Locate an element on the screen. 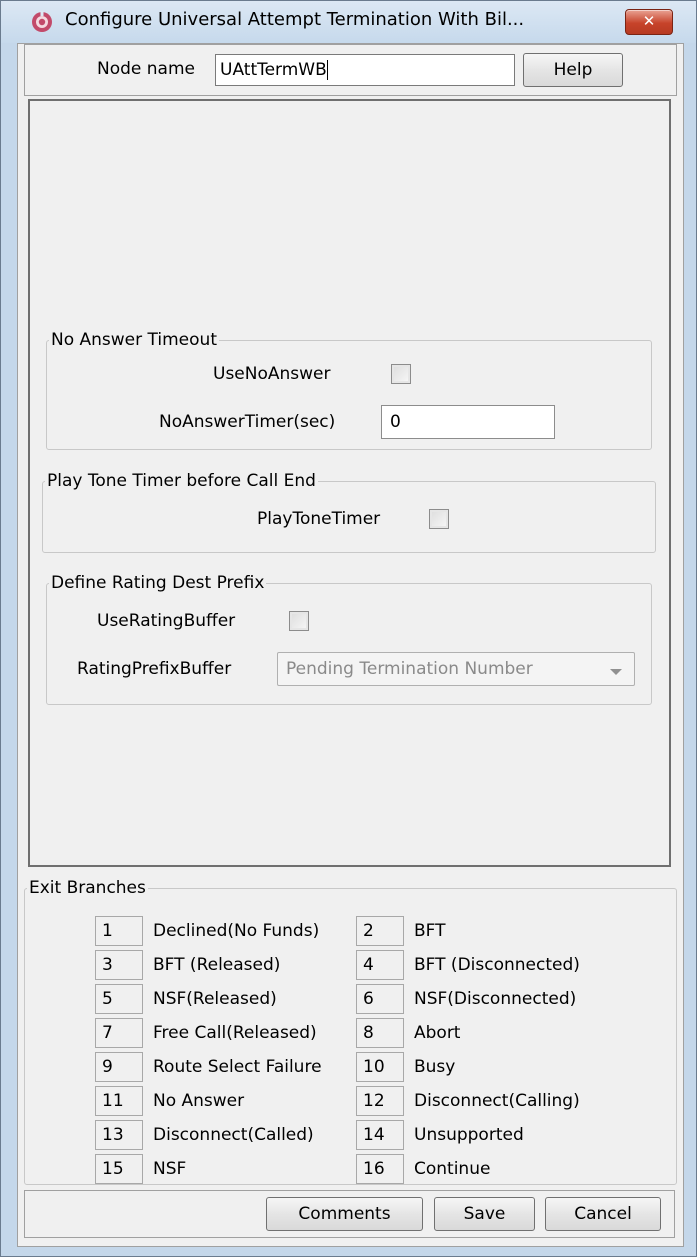  exit-number: 6 is located at coordinates (380, 999).